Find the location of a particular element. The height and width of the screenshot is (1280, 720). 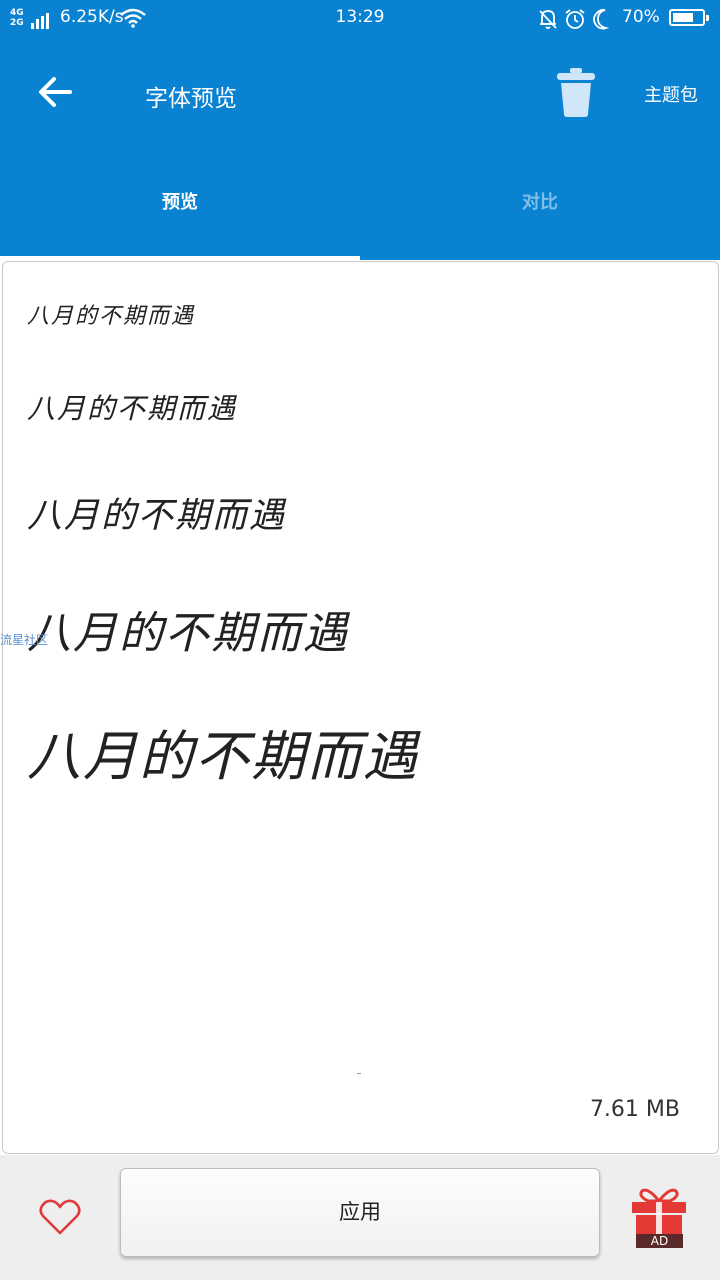

file-size: 7.61 MB is located at coordinates (634, 1109).